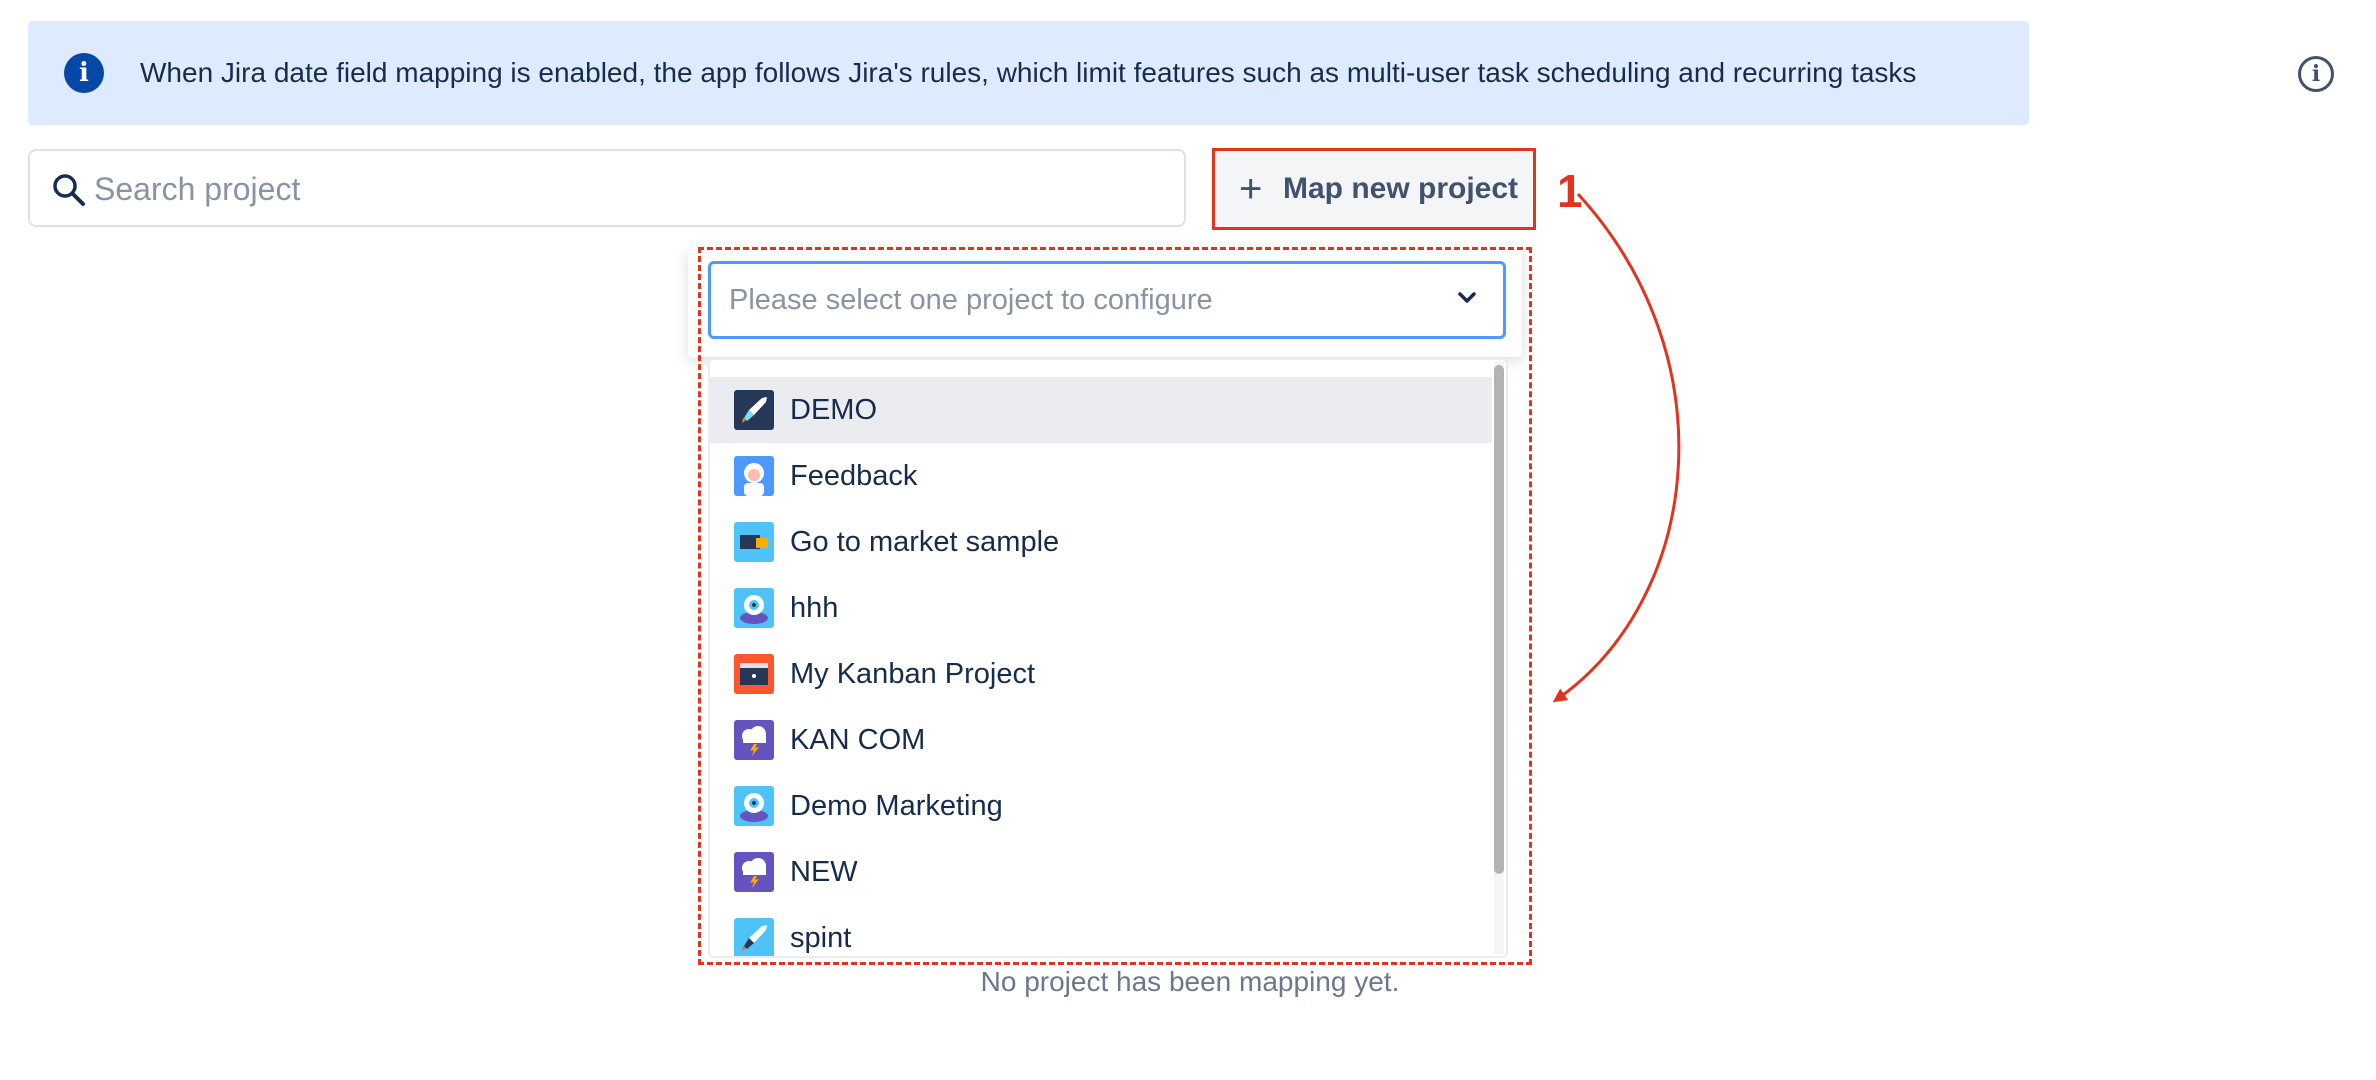 The image size is (2376, 1080). What do you see at coordinates (821, 938) in the screenshot?
I see `option-label: spint` at bounding box center [821, 938].